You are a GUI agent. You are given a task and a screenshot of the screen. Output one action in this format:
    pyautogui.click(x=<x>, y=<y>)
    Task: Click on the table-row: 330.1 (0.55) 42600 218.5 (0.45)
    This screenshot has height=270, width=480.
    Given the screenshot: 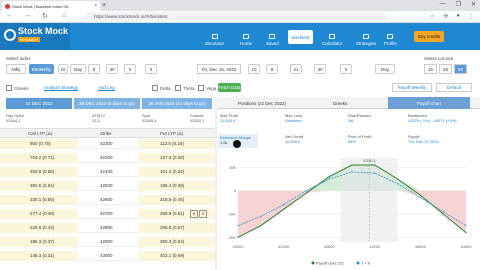 What is the action you would take?
    pyautogui.click(x=107, y=200)
    